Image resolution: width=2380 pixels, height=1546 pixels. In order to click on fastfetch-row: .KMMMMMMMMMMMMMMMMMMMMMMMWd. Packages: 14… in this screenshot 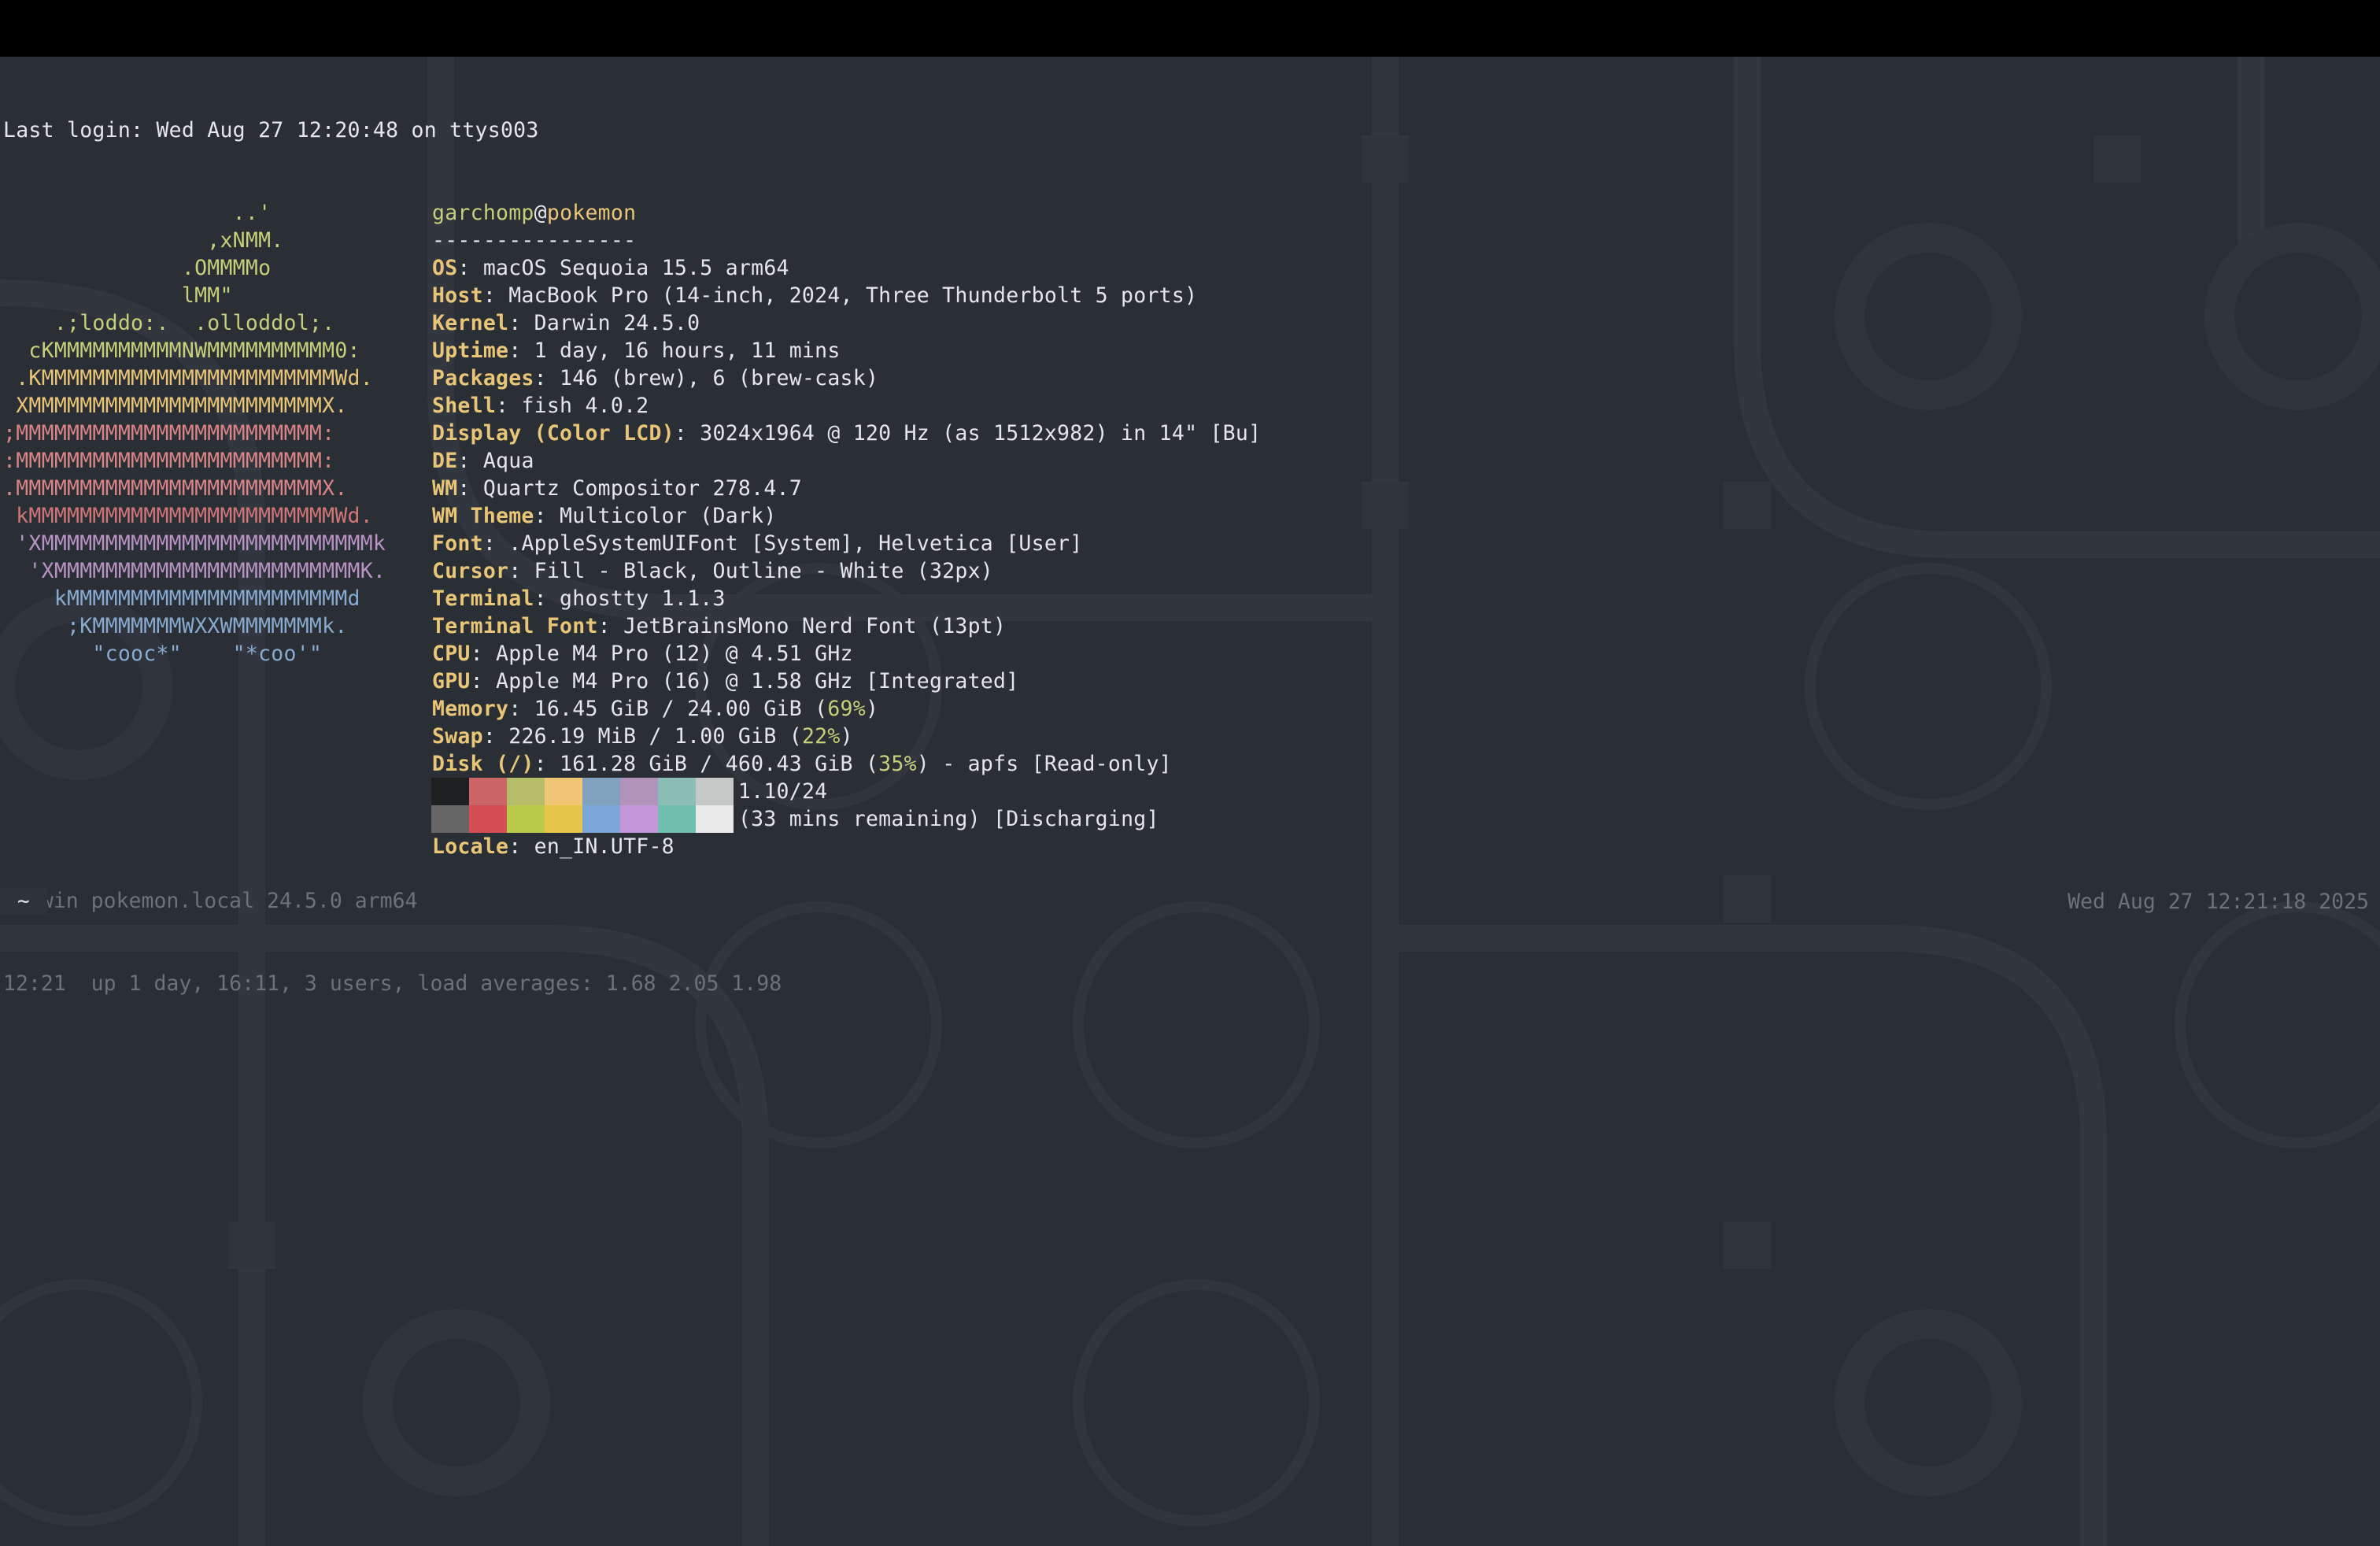, I will do `click(632, 378)`.